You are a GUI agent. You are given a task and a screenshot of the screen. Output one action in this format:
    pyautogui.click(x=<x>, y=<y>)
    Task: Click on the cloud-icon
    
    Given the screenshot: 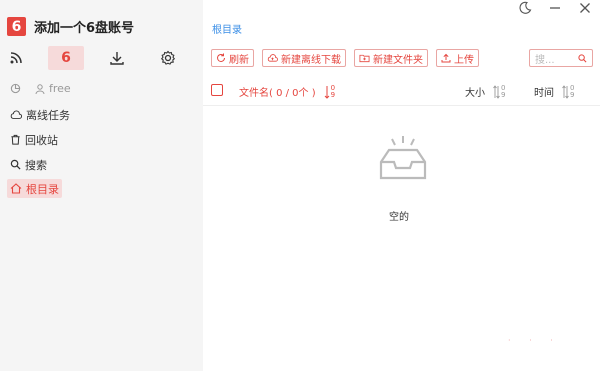 What is the action you would take?
    pyautogui.click(x=16, y=114)
    